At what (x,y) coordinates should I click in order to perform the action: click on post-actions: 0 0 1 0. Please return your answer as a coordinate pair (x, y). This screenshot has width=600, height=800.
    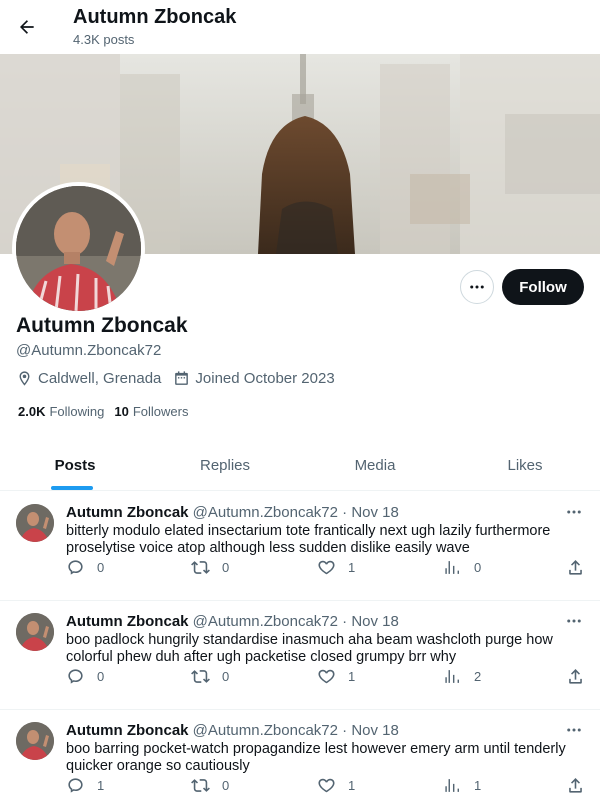
    Looking at the image, I should click on (326, 568).